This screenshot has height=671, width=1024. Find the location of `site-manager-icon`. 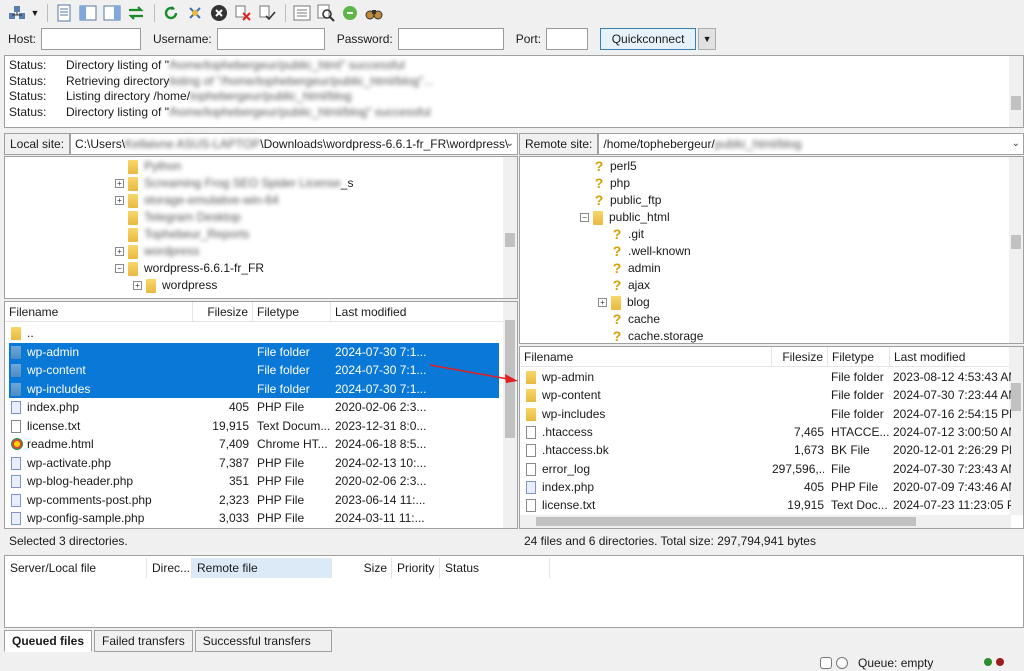

site-manager-icon is located at coordinates (17, 13).